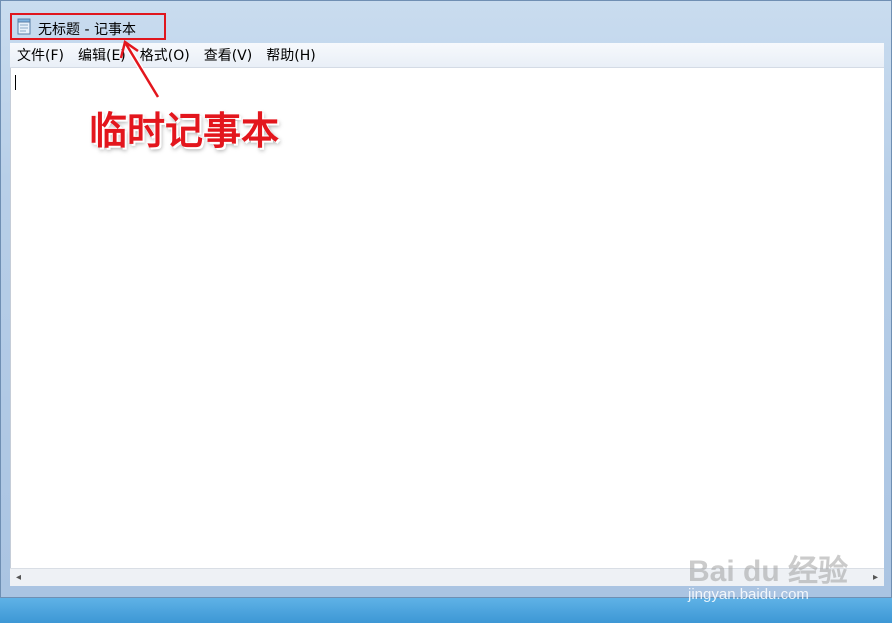 The width and height of the screenshot is (892, 623). I want to click on annotation-label: 临时记事本, so click(184, 131).